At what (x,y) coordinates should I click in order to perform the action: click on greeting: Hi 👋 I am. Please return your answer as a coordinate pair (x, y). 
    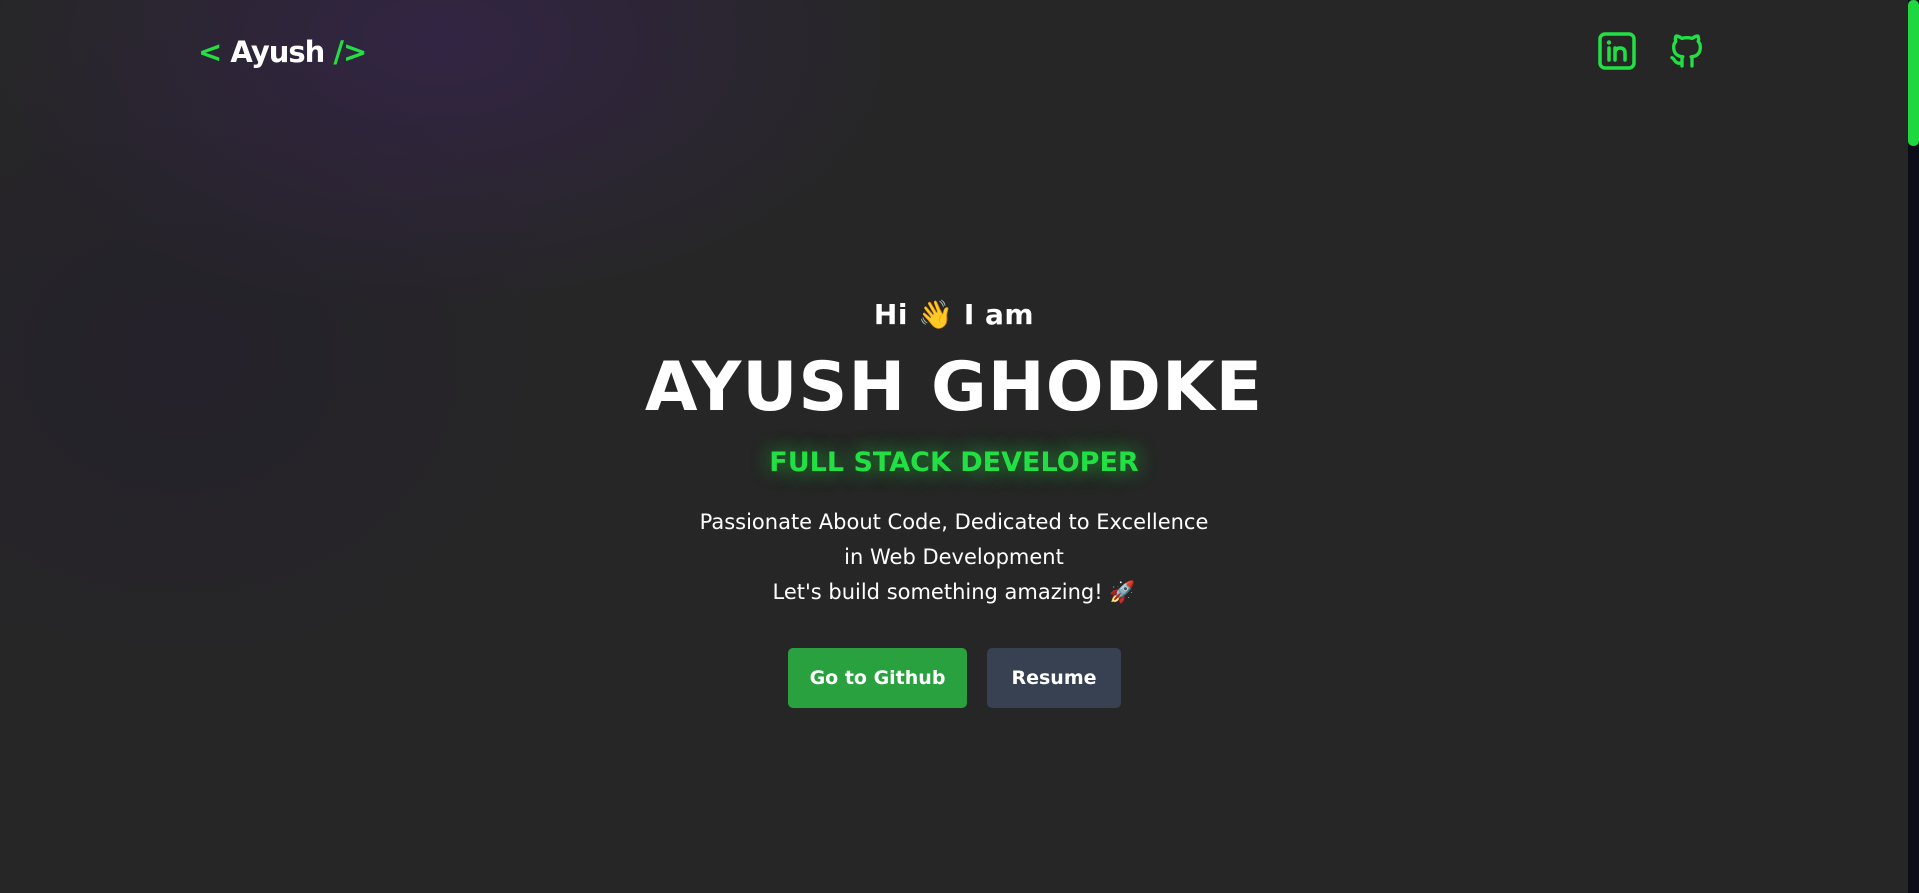
    Looking at the image, I should click on (954, 314).